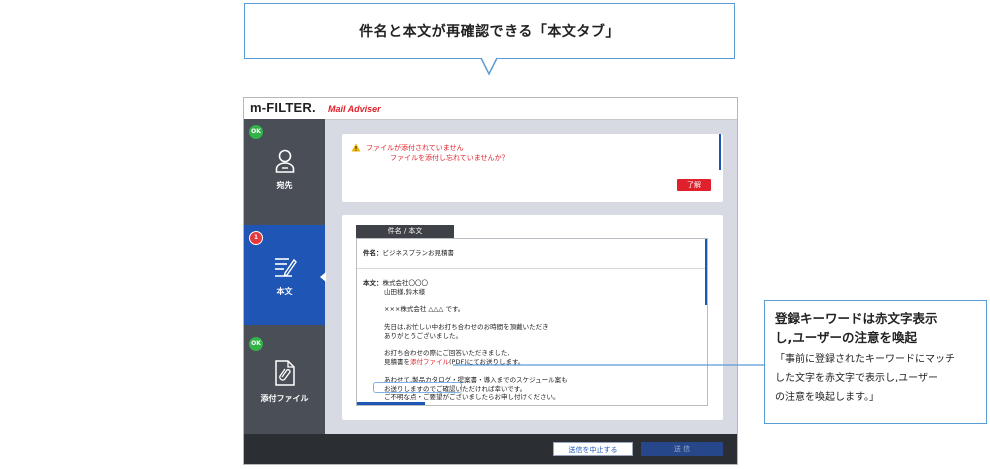 This screenshot has width=990, height=469. I want to click on horizontal-scrollbar, so click(391, 403).